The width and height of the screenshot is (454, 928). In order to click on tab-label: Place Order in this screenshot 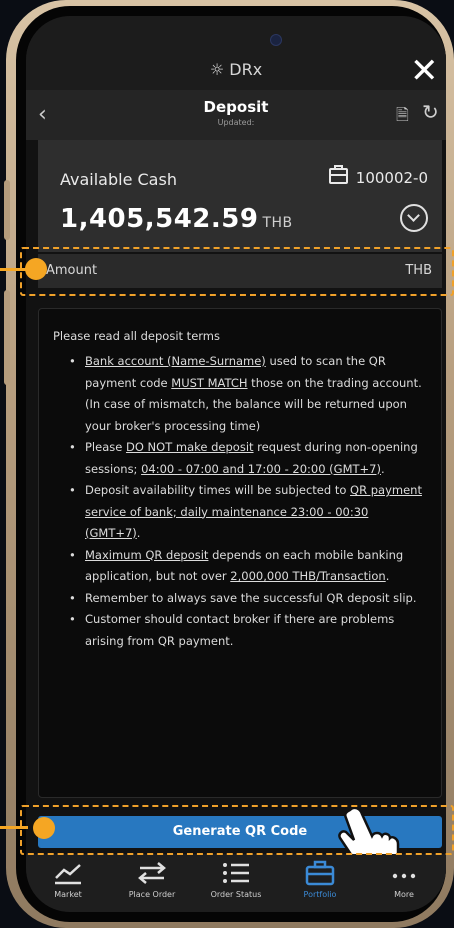, I will do `click(152, 894)`.